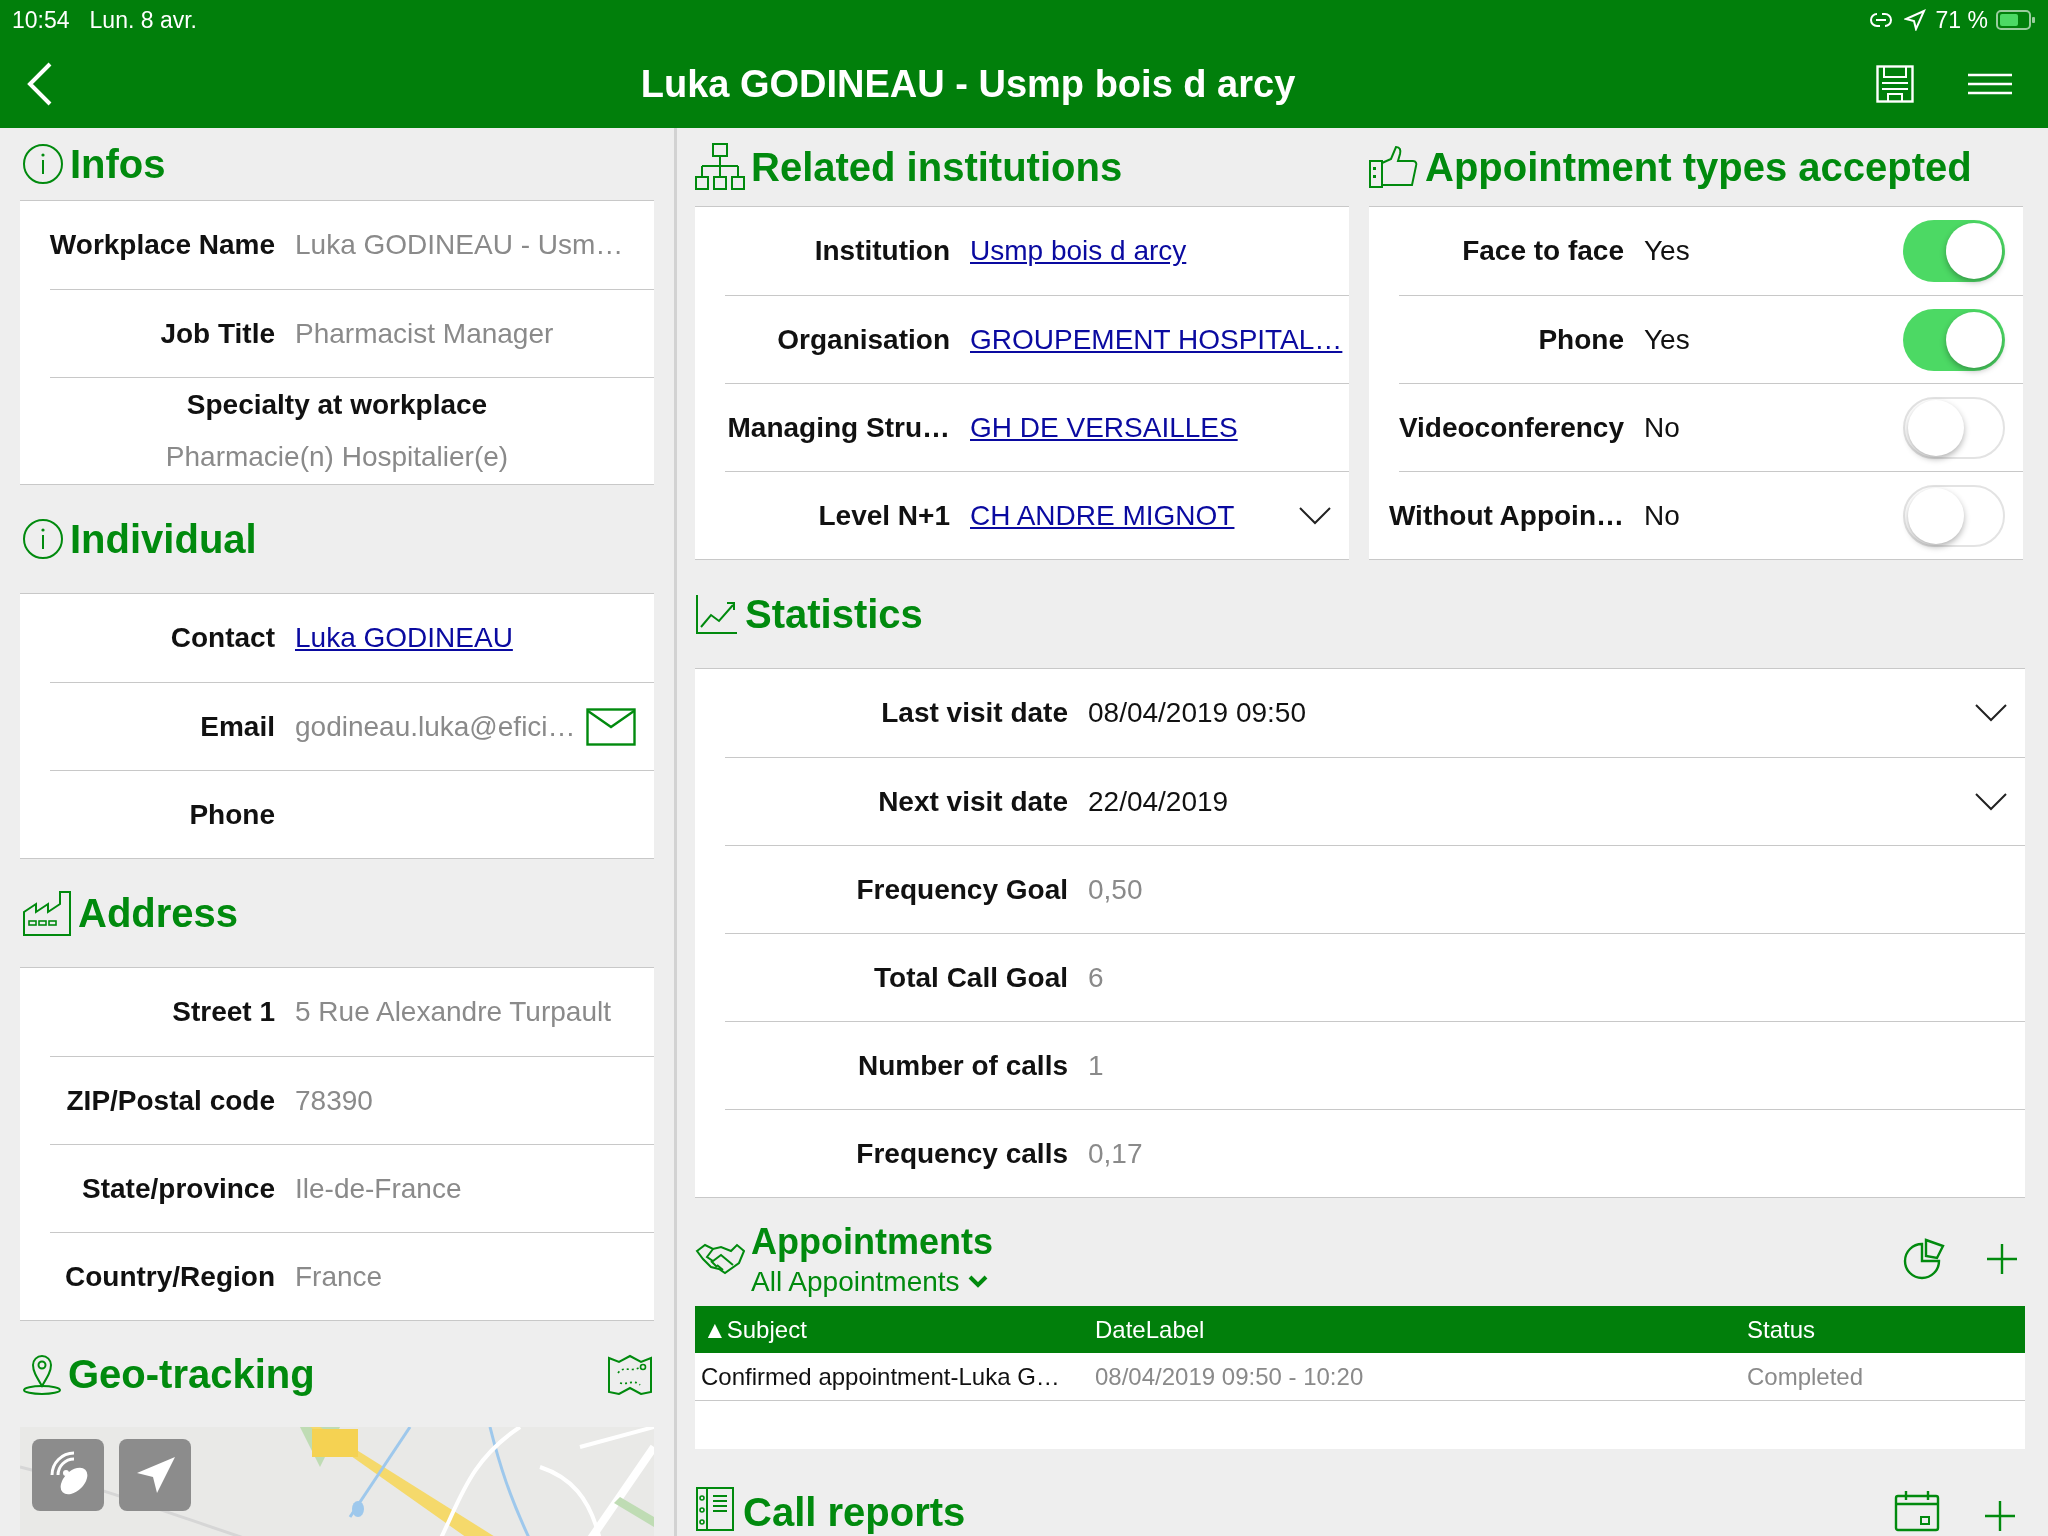 Image resolution: width=2048 pixels, height=1536 pixels. Describe the element at coordinates (223, 1012) in the screenshot. I see `field-label: Street 1` at that location.